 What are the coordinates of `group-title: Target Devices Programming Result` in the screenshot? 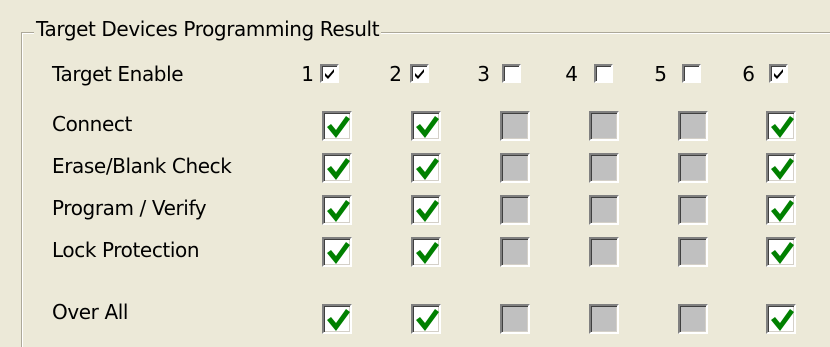 It's located at (208, 29).